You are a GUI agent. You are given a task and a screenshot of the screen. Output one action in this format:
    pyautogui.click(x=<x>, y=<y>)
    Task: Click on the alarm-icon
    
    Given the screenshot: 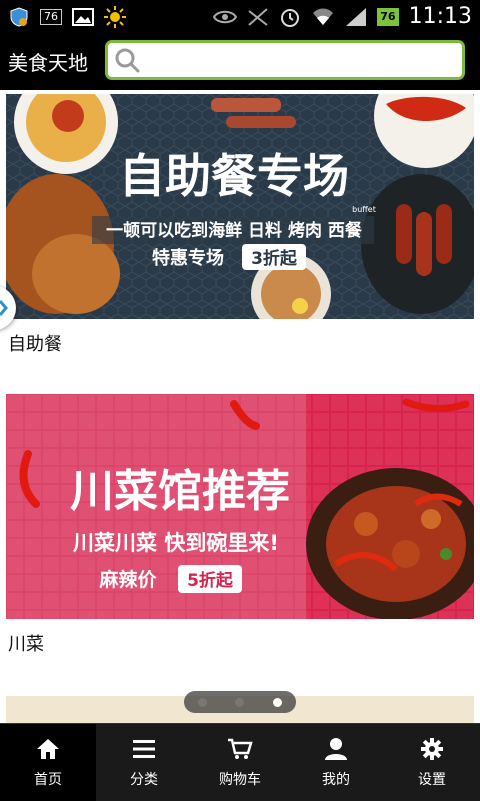 What is the action you would take?
    pyautogui.click(x=290, y=17)
    